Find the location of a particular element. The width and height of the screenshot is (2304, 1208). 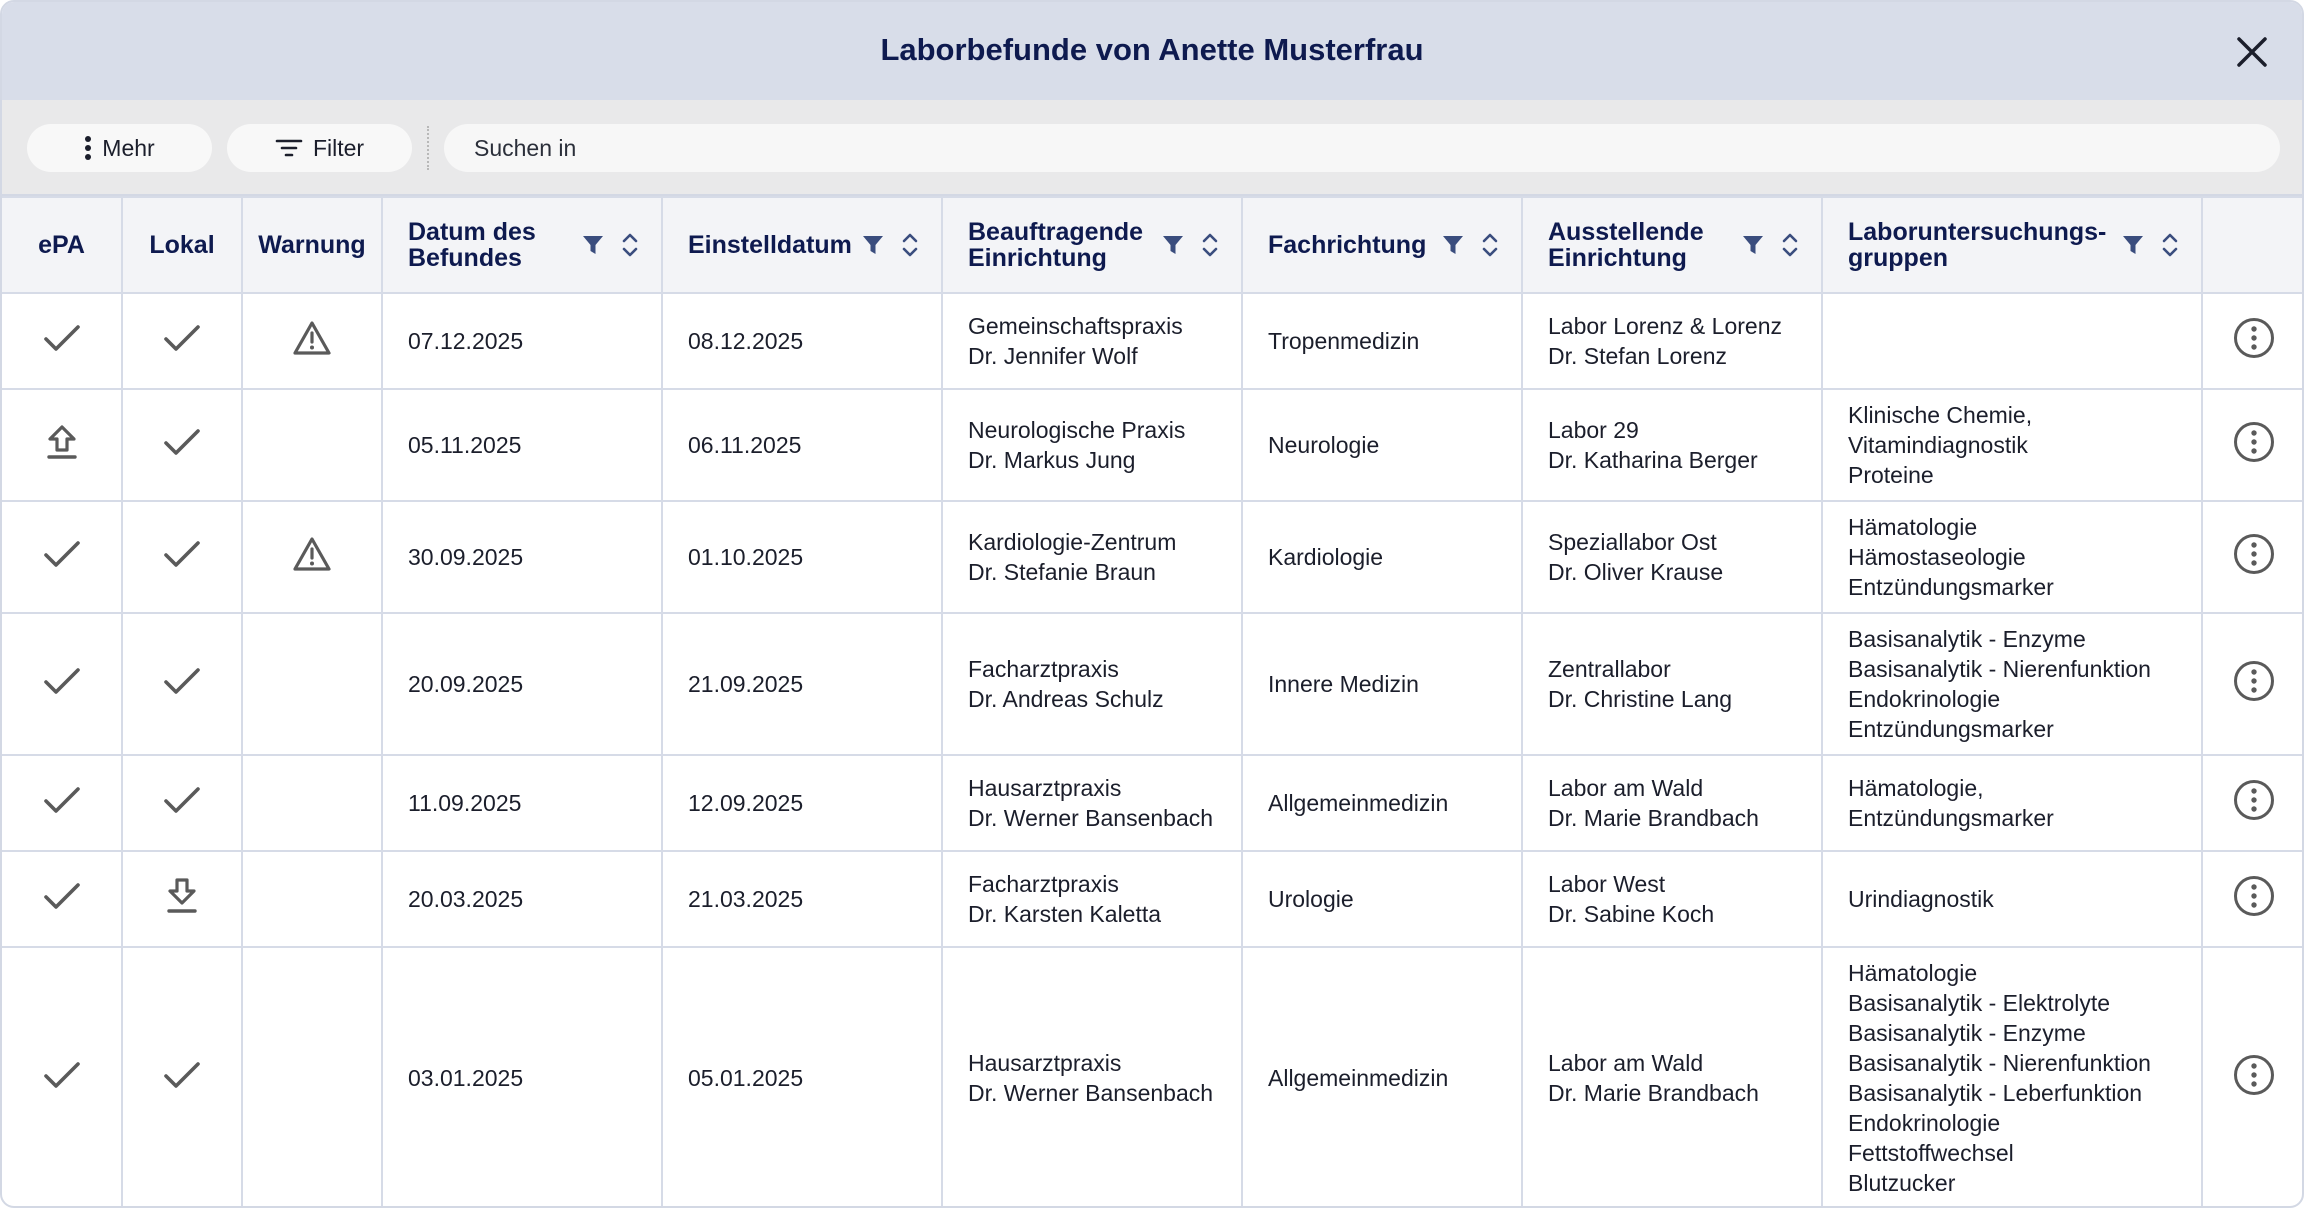

cell-fachrichtung: Neurologie is located at coordinates (1382, 445).